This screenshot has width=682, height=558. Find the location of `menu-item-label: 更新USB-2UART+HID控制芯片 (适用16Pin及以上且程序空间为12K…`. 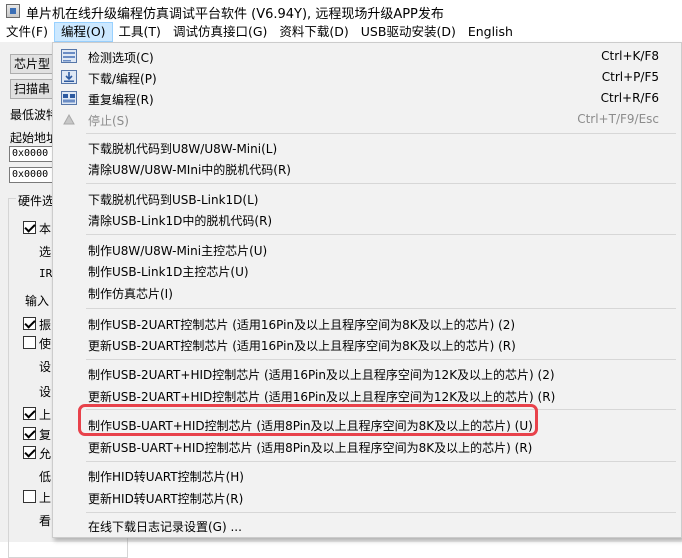

menu-item-label: 更新USB-2UART+HID控制芯片 (适用16Pin及以上且程序空间为12K… is located at coordinates (322, 397).